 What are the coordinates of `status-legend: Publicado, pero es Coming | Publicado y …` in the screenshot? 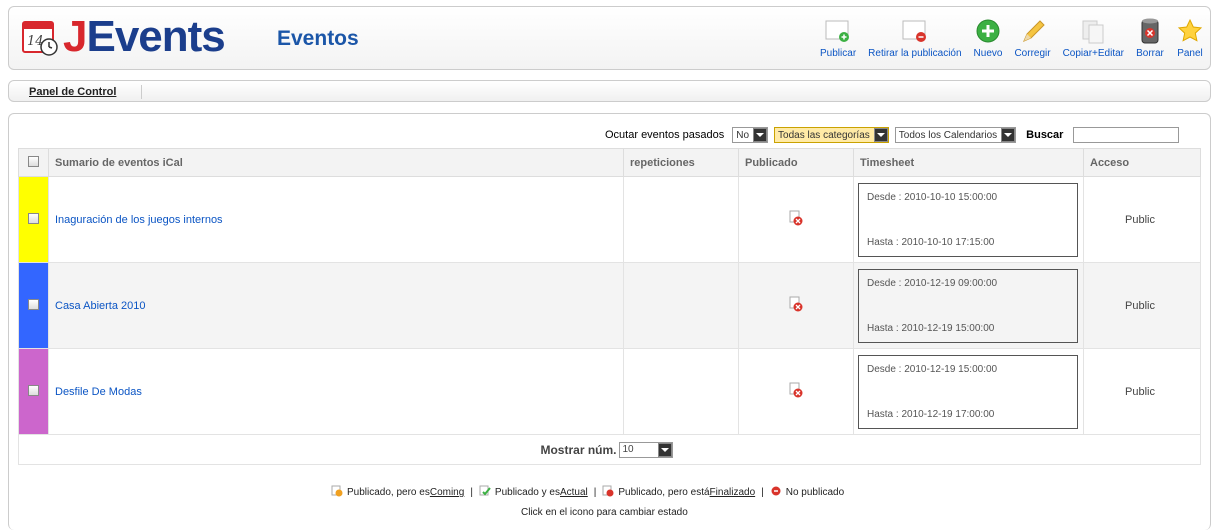 It's located at (587, 492).